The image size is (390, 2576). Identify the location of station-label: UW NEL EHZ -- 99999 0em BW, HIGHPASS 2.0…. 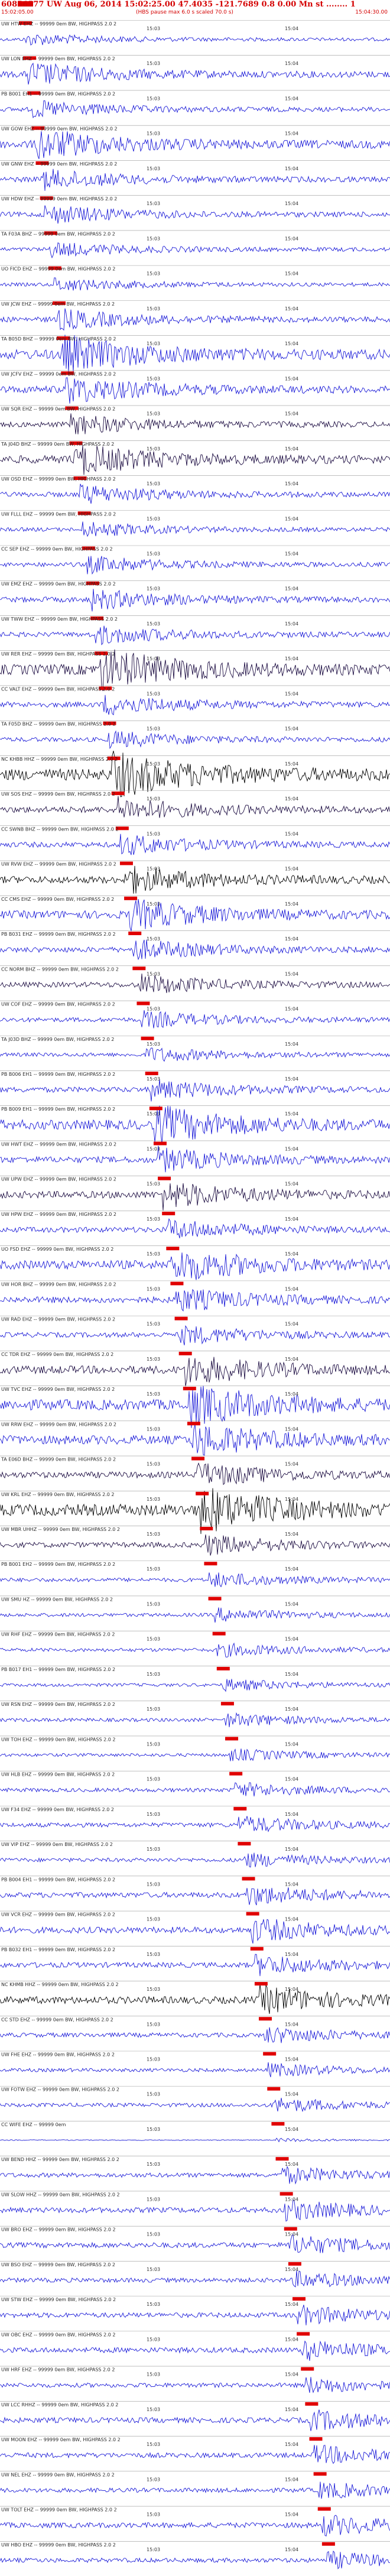
(58, 2474).